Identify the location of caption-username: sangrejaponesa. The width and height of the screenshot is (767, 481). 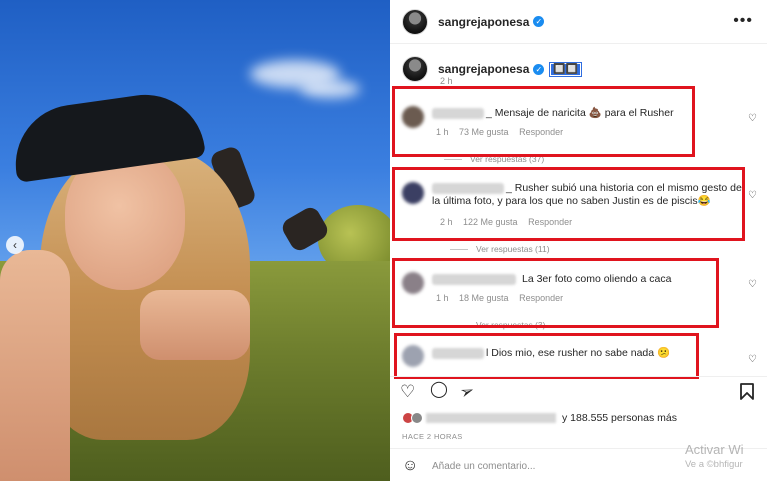
(483, 69).